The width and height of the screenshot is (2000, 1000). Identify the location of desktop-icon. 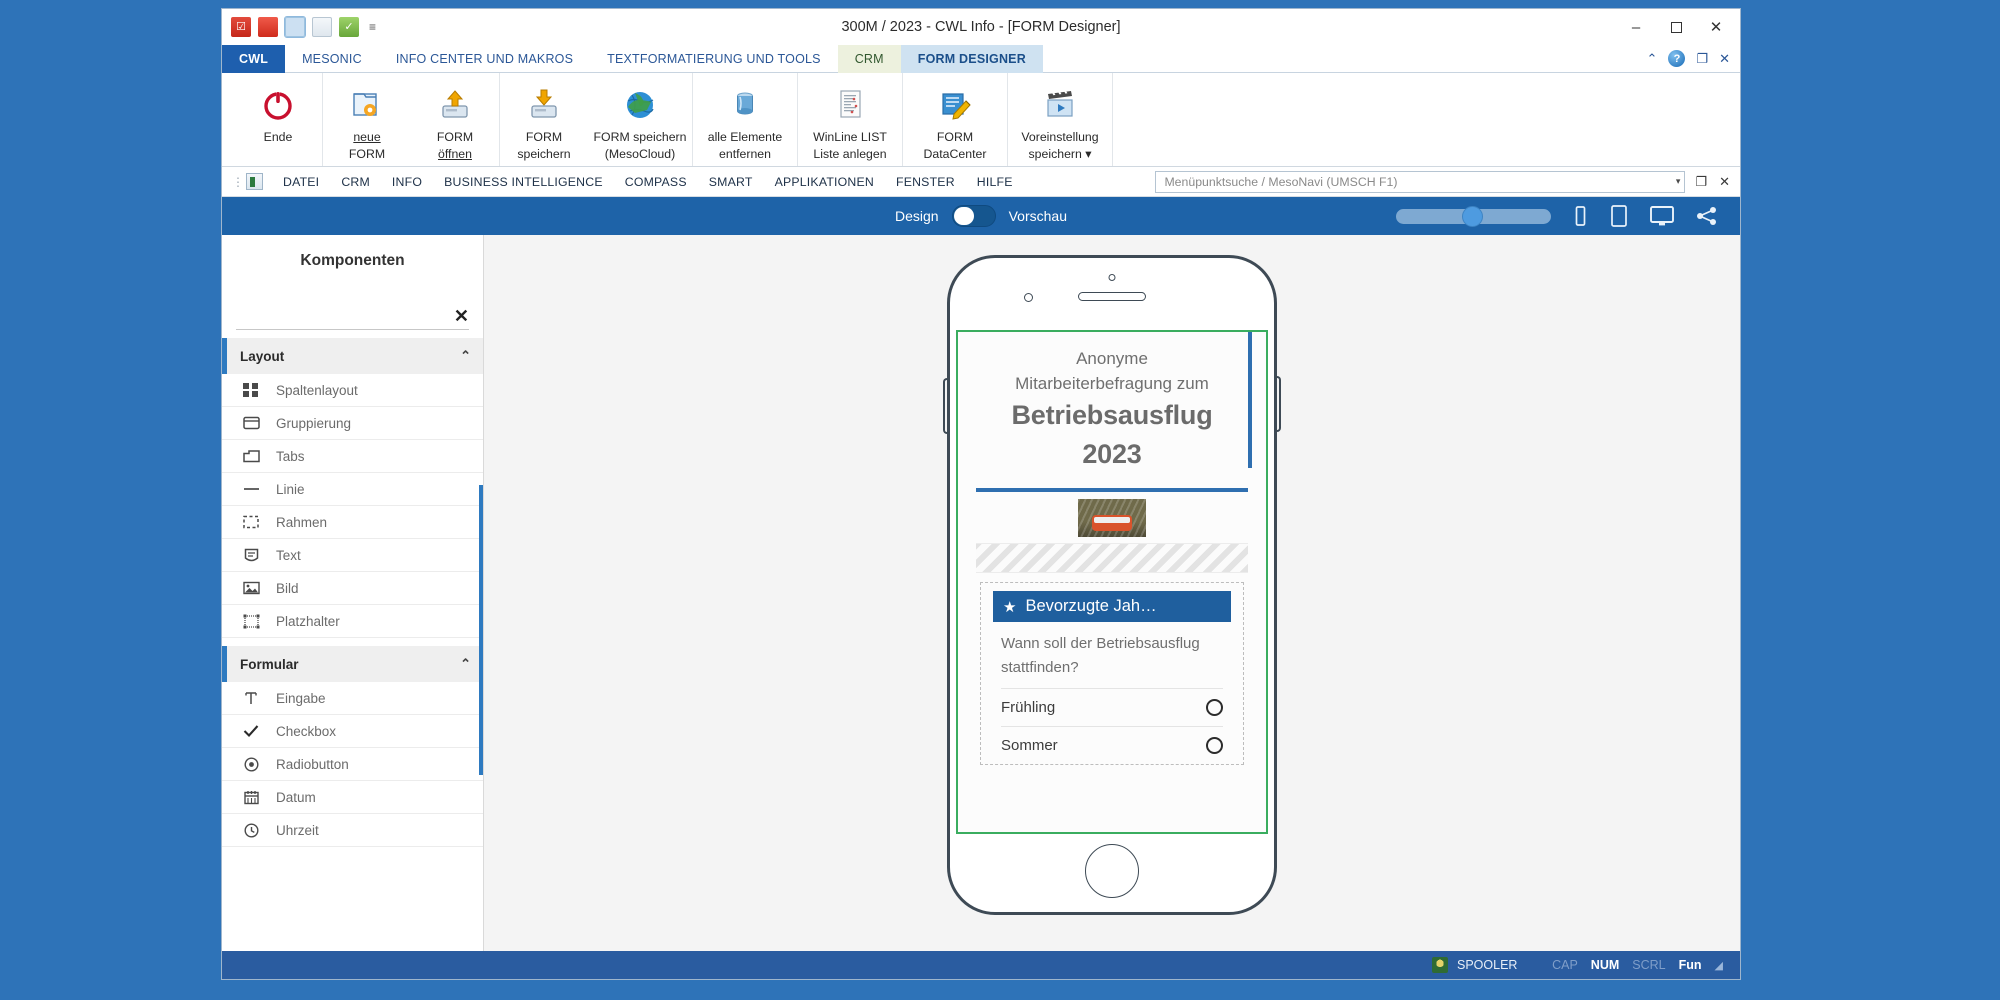
(1662, 216).